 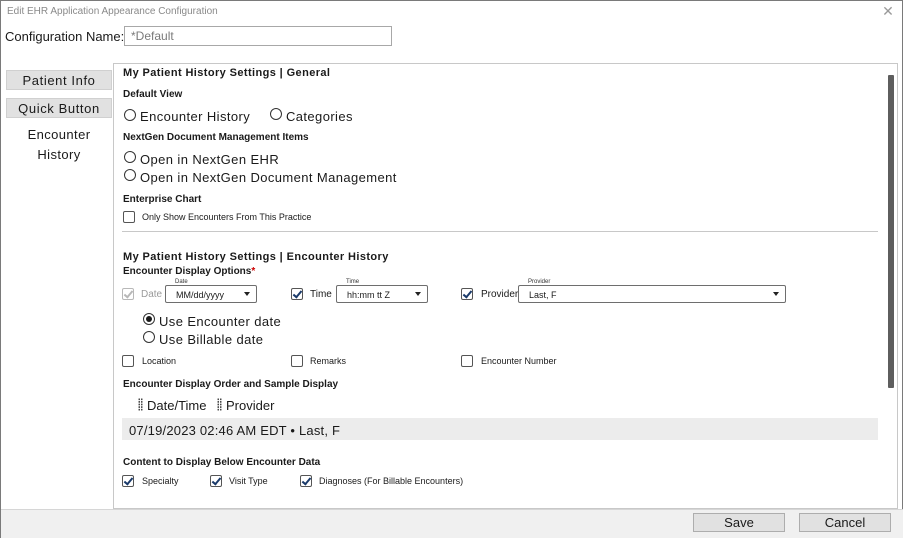 I want to click on general-heading: My Patient History Settings | General, so click(x=227, y=73).